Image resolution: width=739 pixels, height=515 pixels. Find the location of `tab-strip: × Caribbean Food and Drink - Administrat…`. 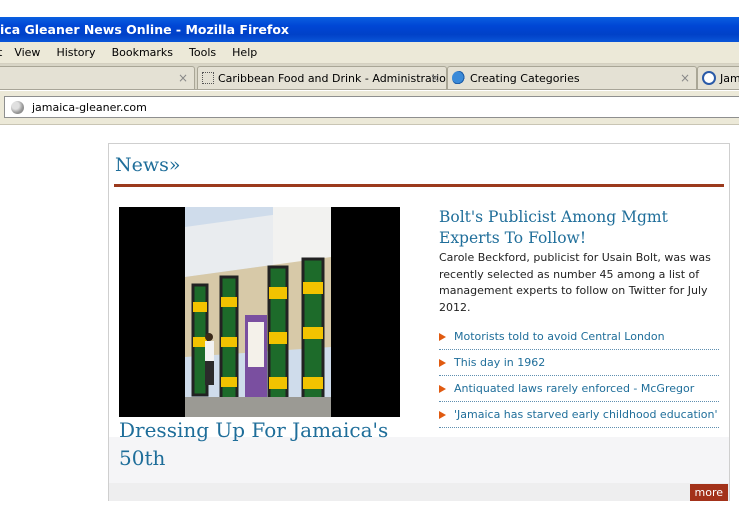

tab-strip: × Caribbean Food and Drink - Administrat… is located at coordinates (369, 77).